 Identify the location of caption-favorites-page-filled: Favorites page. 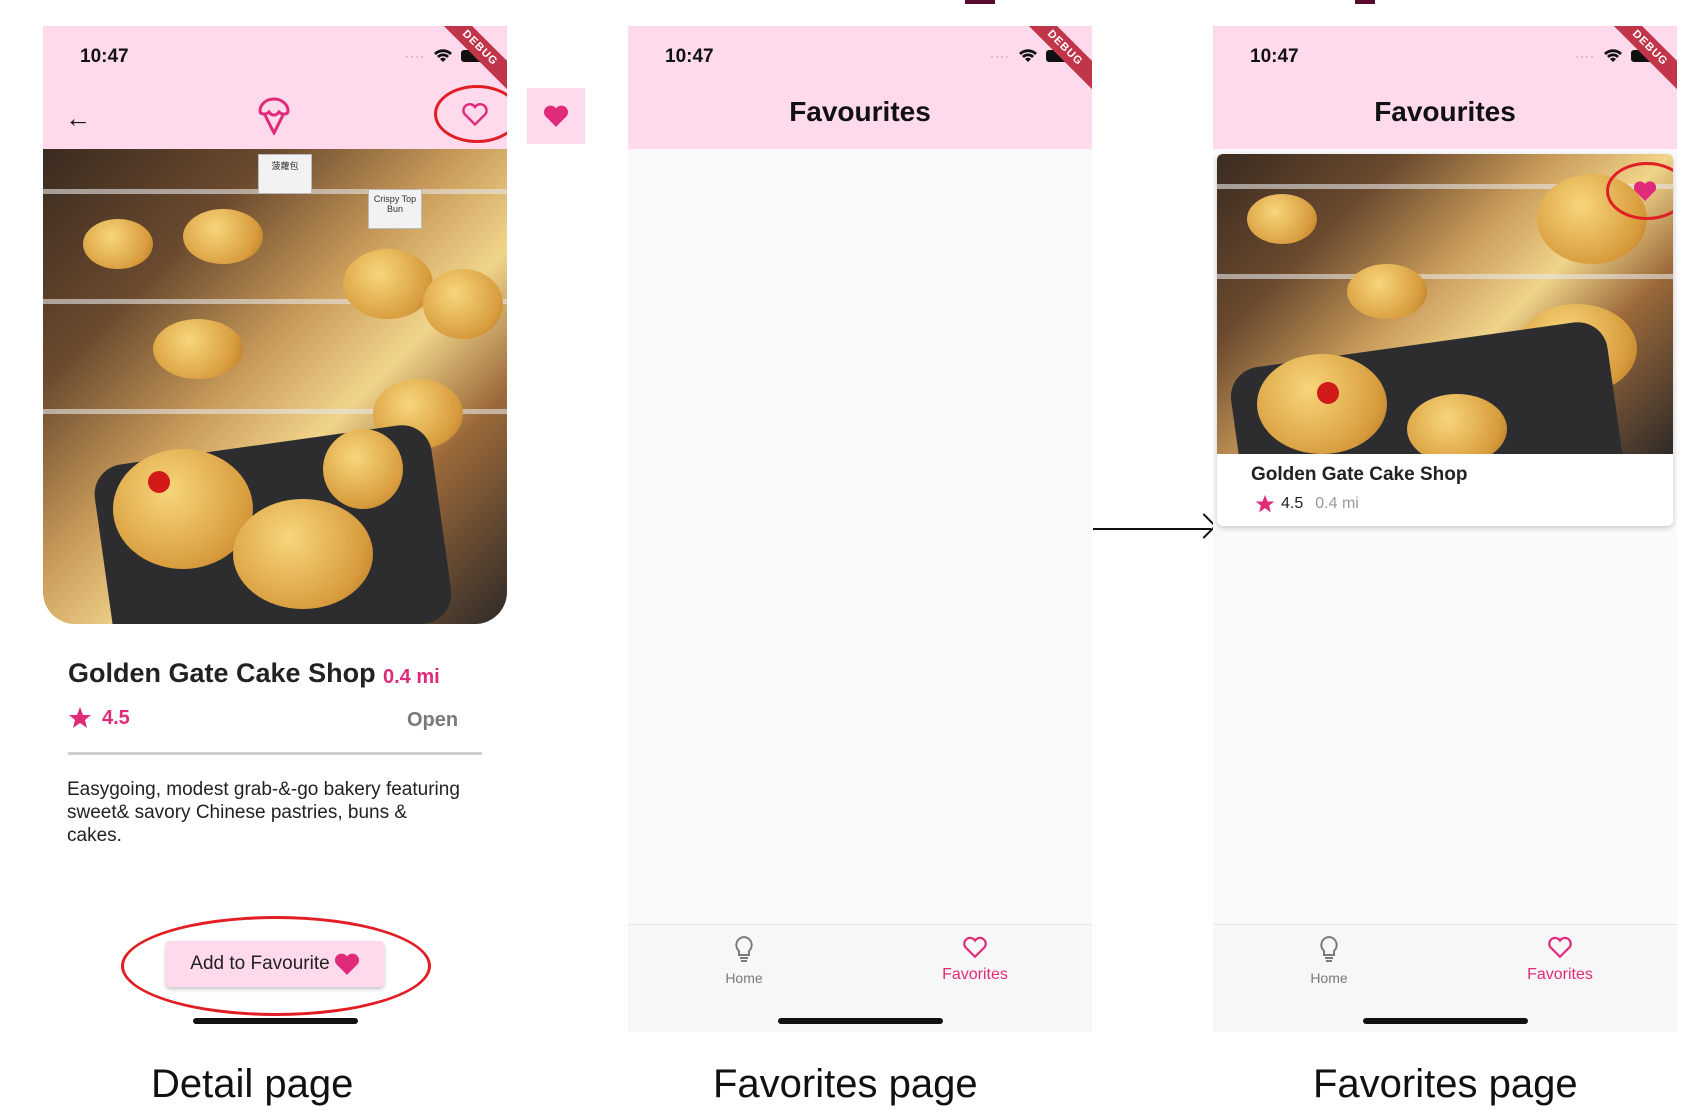
(1445, 1084).